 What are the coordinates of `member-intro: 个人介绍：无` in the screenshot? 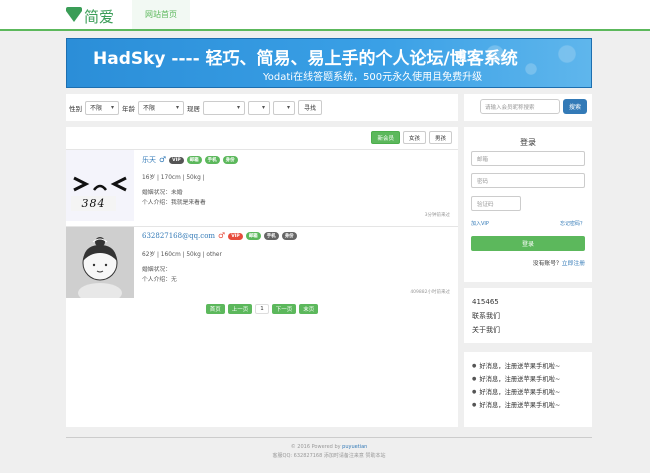 It's located at (159, 280).